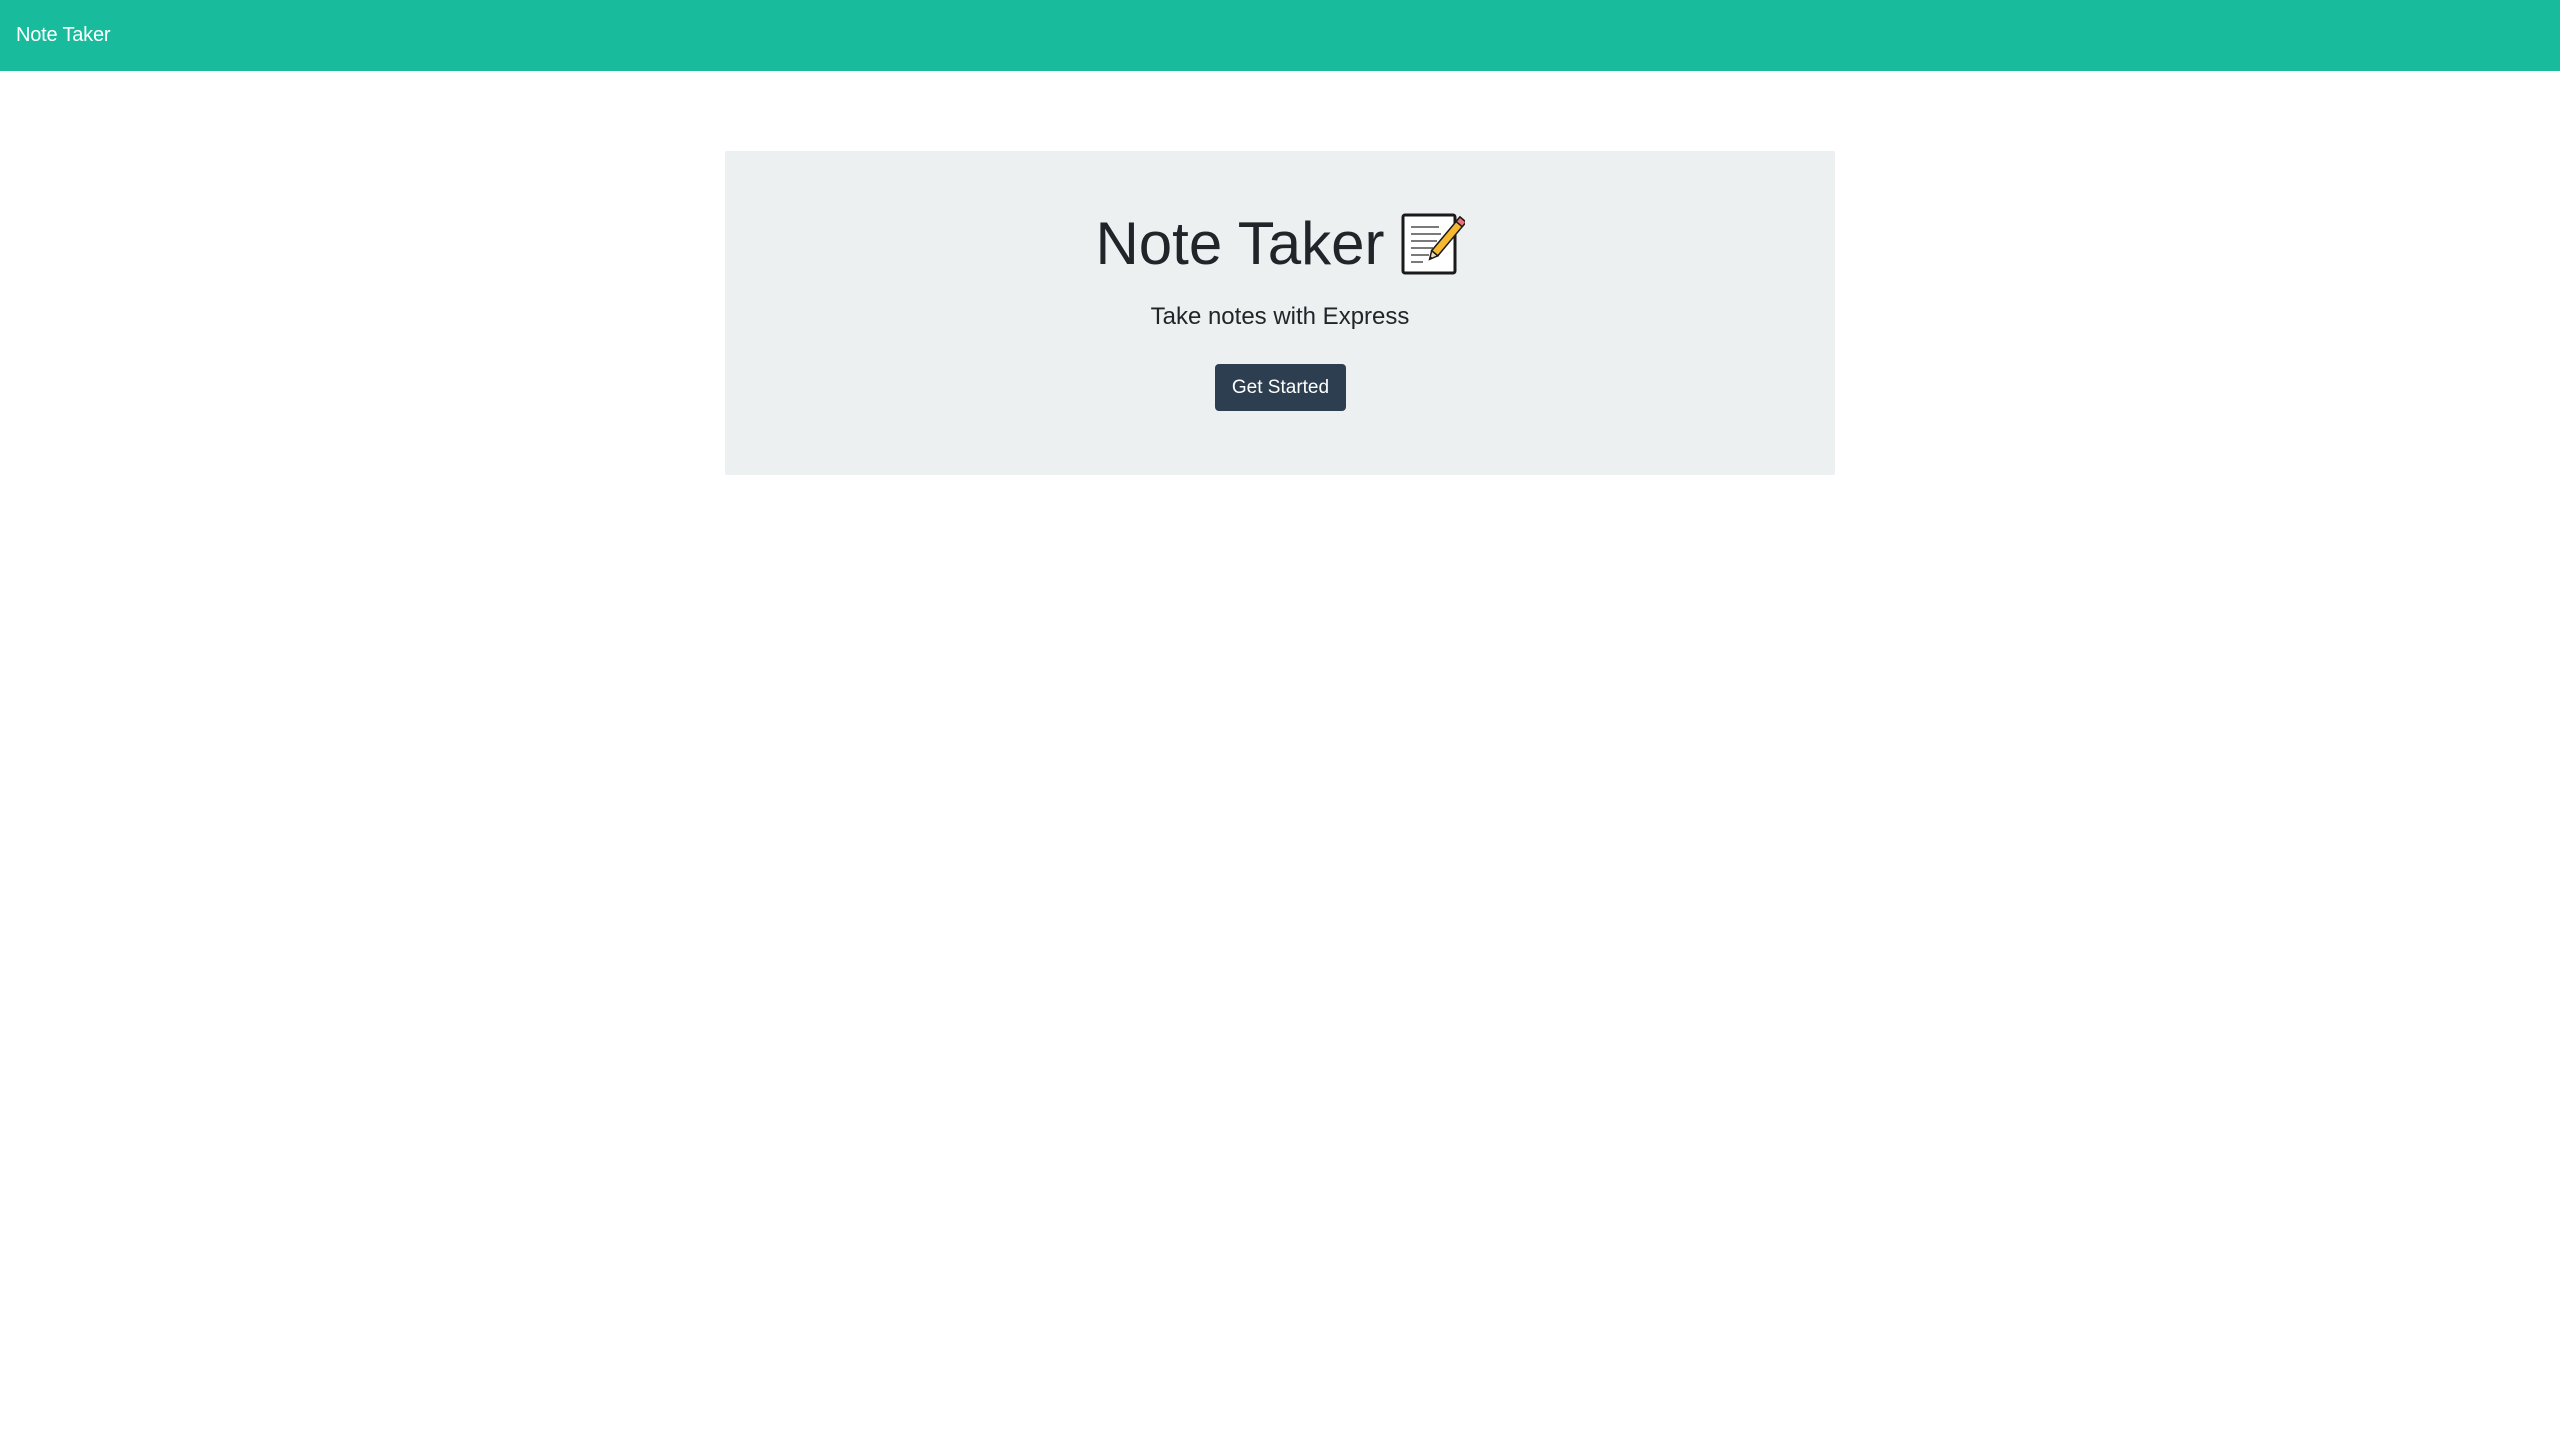  Describe the element at coordinates (1280, 316) in the screenshot. I see `hero-subtitle: Take notes with Express` at that location.